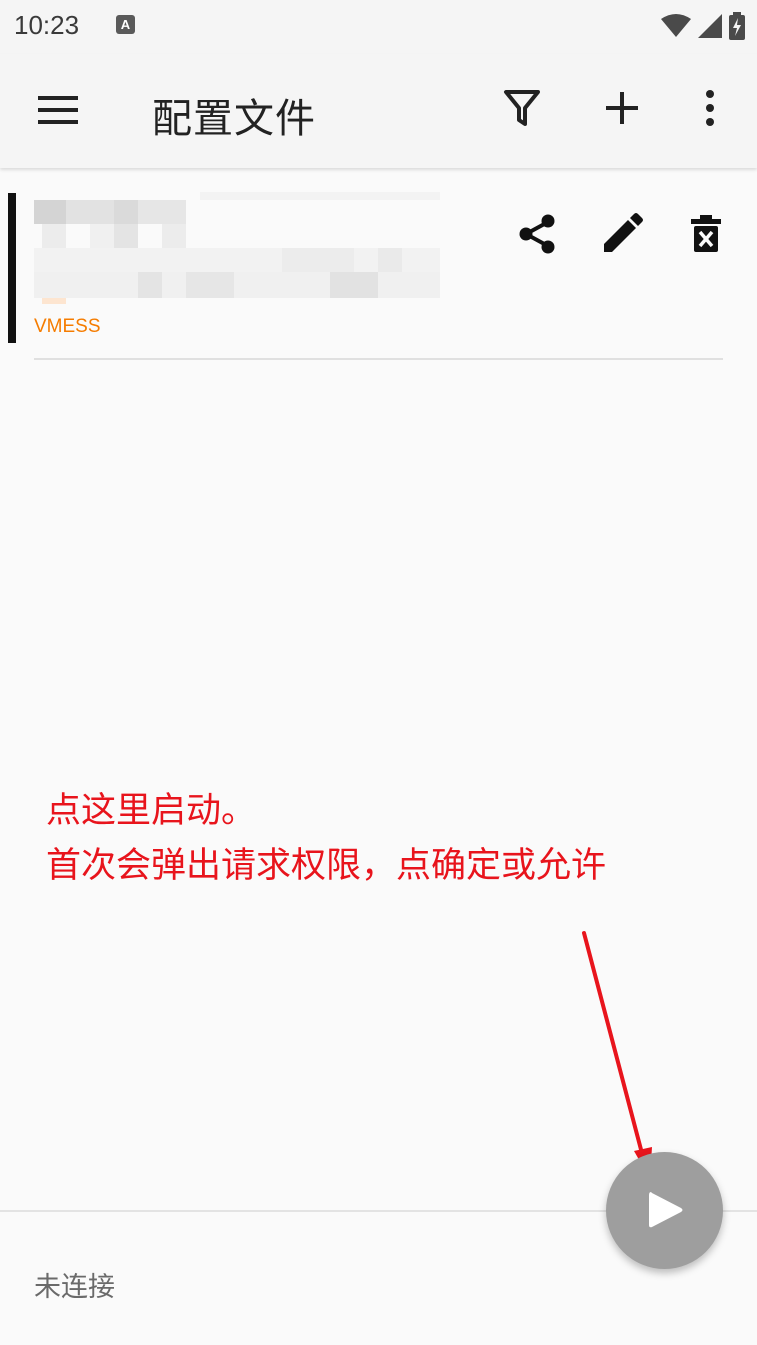 This screenshot has width=757, height=1345. I want to click on profile-card: VMESS, so click(378, 275).